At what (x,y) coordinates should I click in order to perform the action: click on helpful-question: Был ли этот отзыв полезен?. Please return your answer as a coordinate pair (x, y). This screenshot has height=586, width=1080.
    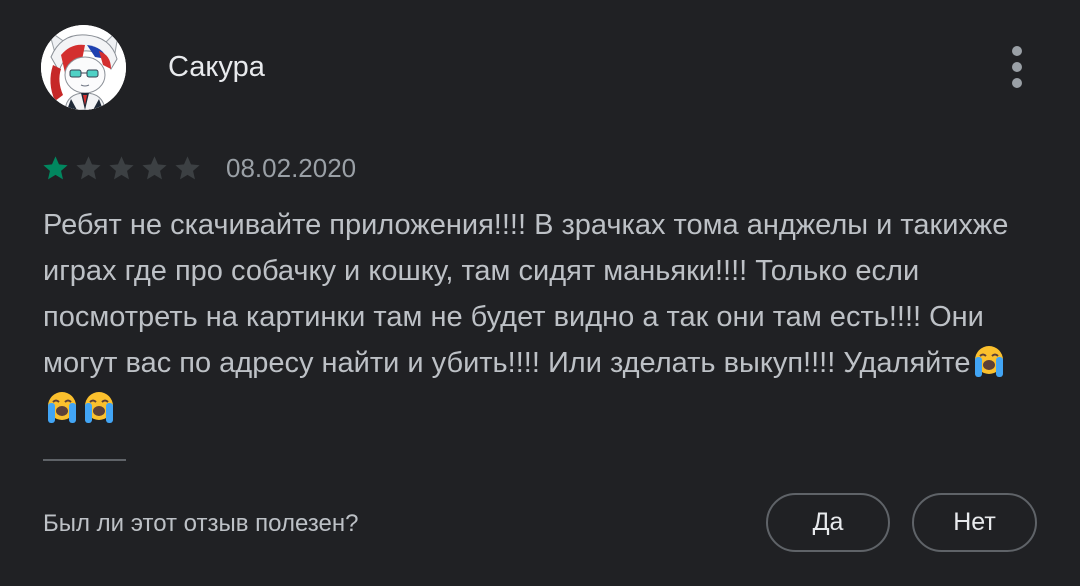
    Looking at the image, I should click on (201, 523).